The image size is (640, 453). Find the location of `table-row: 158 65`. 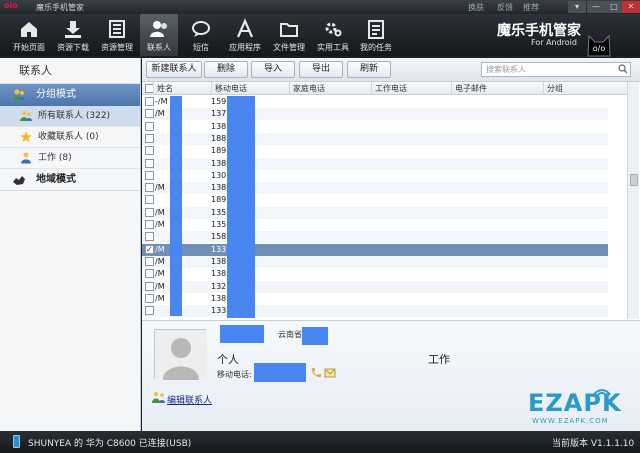

table-row: 158 65 is located at coordinates (375, 237).